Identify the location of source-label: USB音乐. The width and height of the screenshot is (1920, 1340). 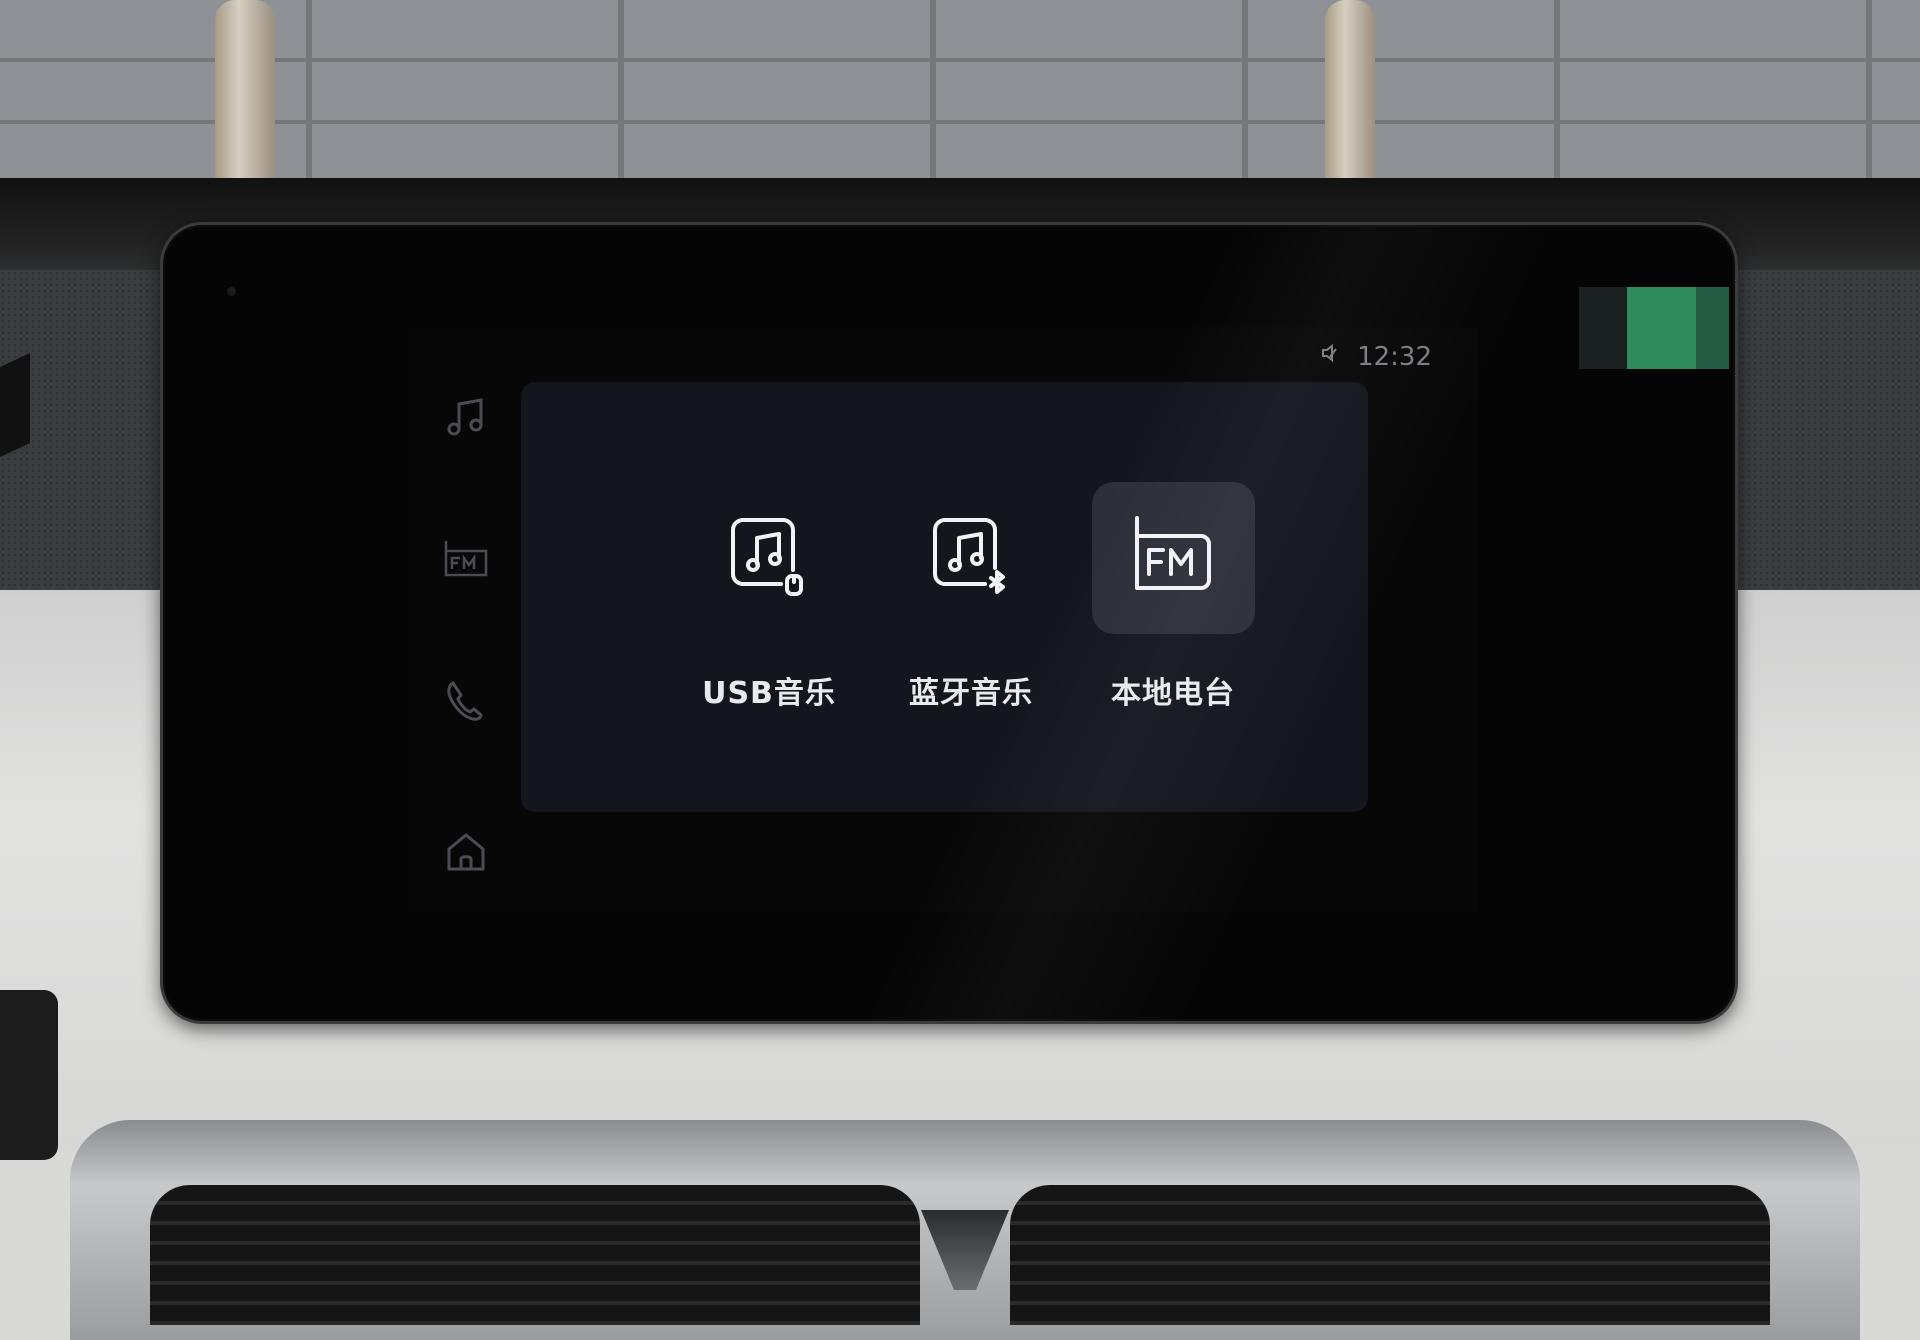
(769, 693).